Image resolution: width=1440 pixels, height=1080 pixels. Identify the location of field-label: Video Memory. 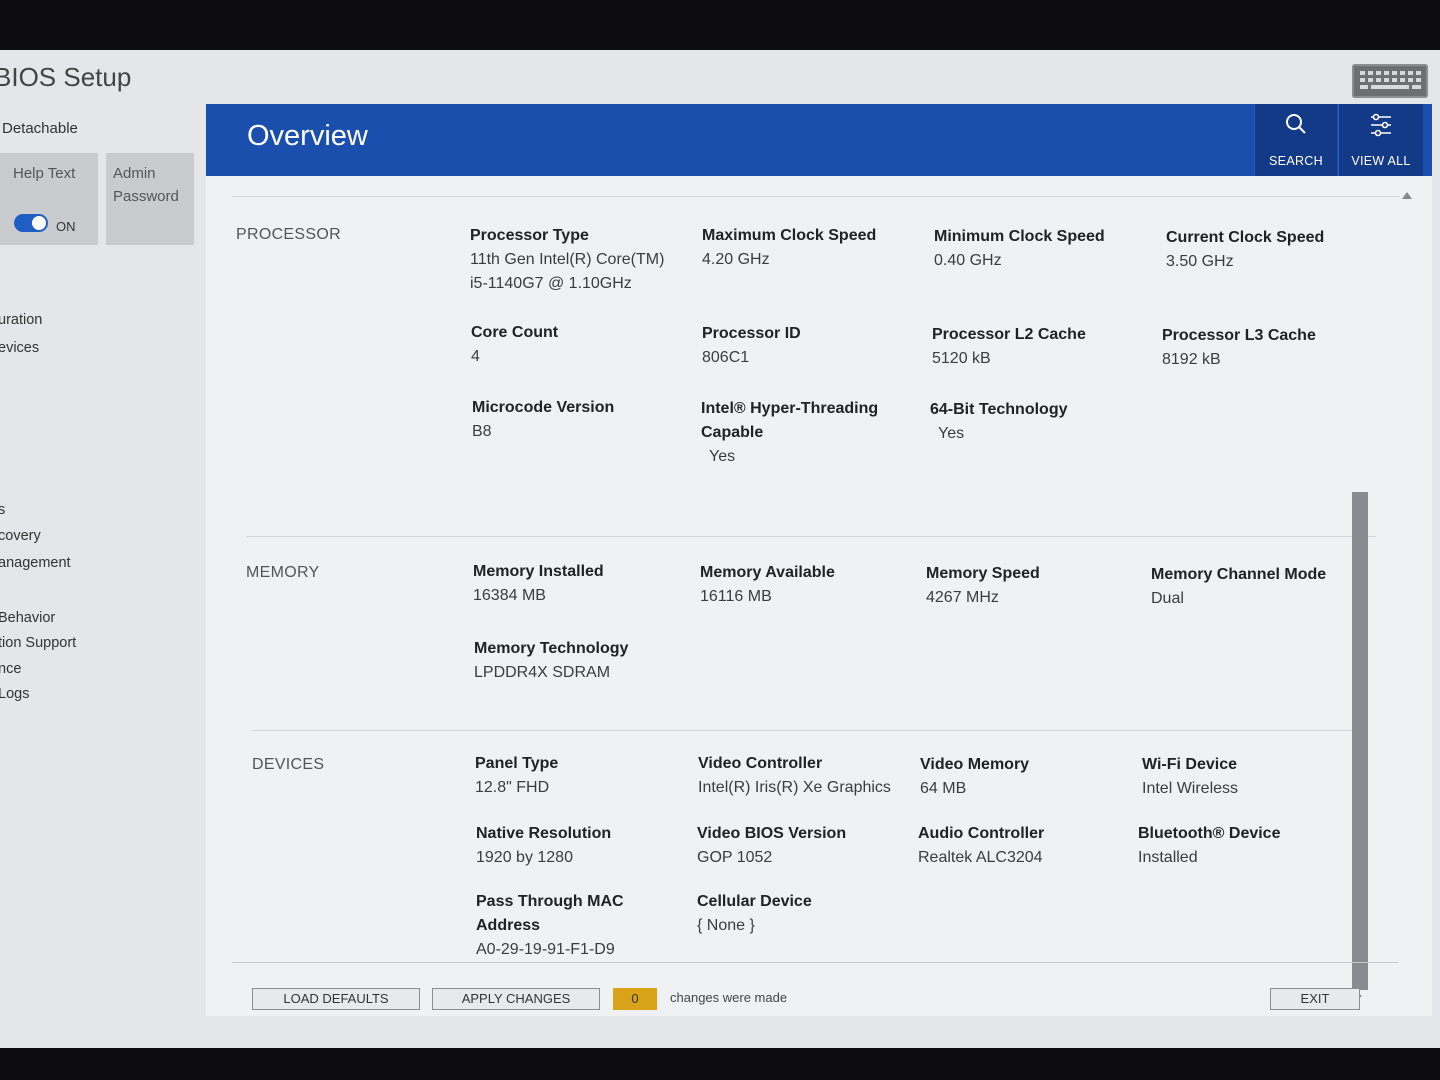
(975, 764).